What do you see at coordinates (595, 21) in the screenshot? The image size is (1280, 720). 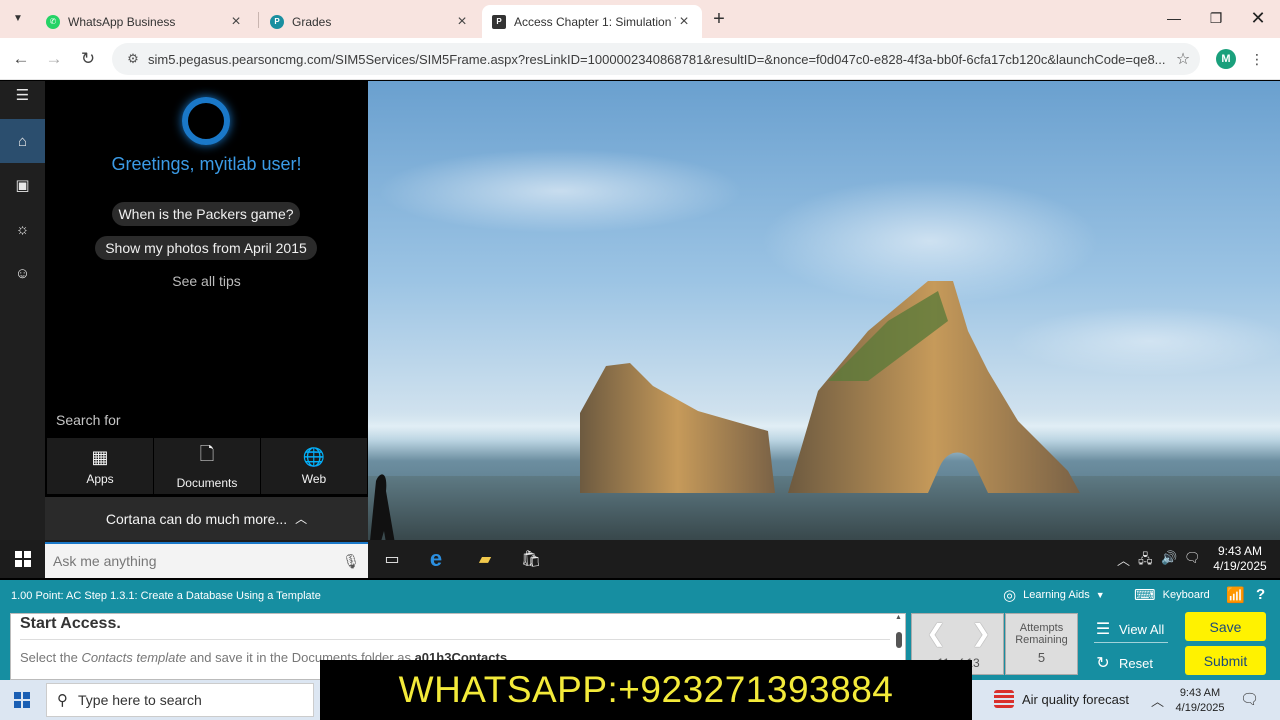 I see `tab-title: Access Chapter 1: Simulation Tr` at bounding box center [595, 21].